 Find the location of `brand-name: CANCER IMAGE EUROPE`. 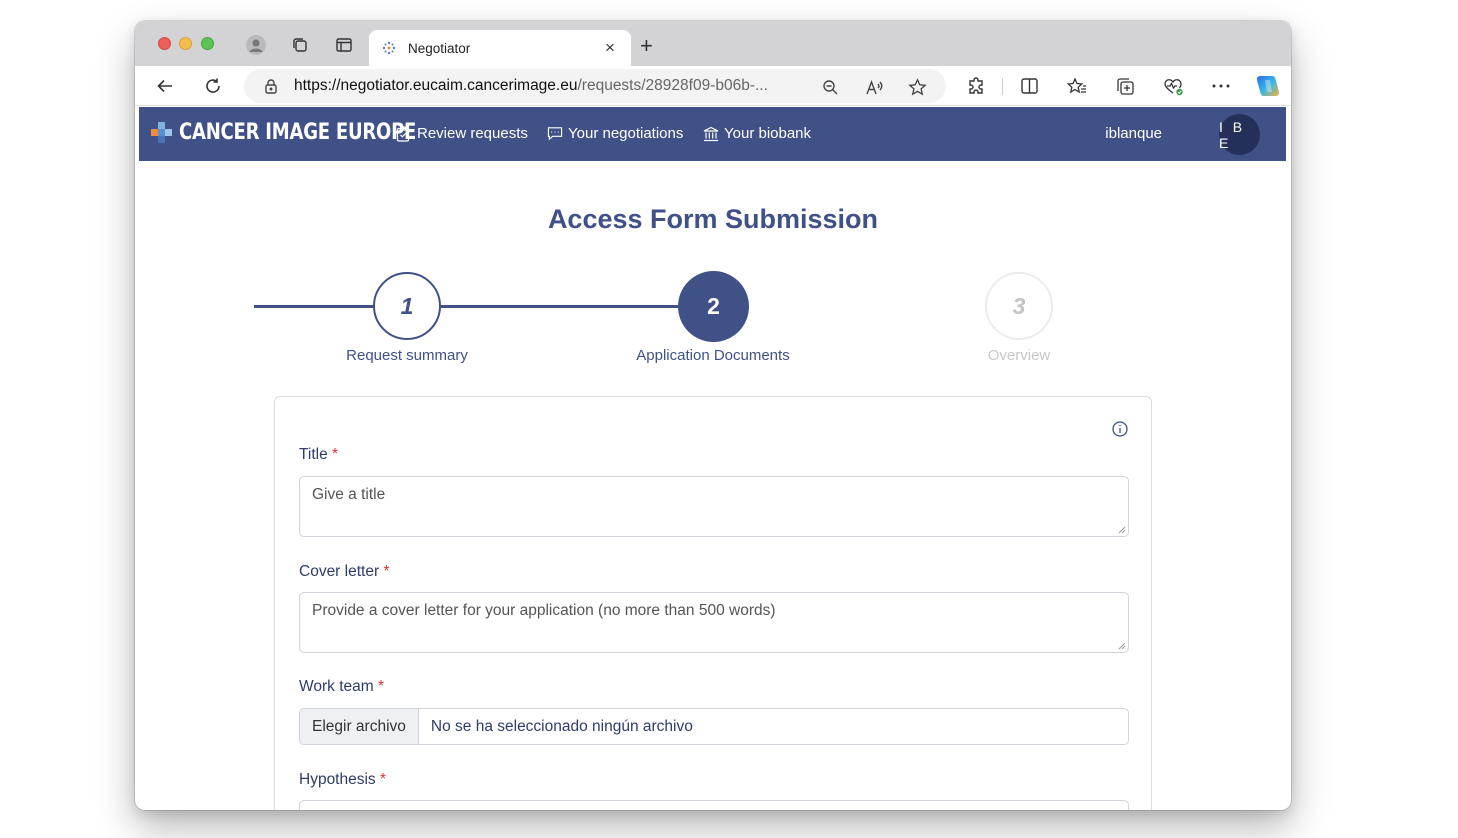

brand-name: CANCER IMAGE EUROPE is located at coordinates (298, 132).